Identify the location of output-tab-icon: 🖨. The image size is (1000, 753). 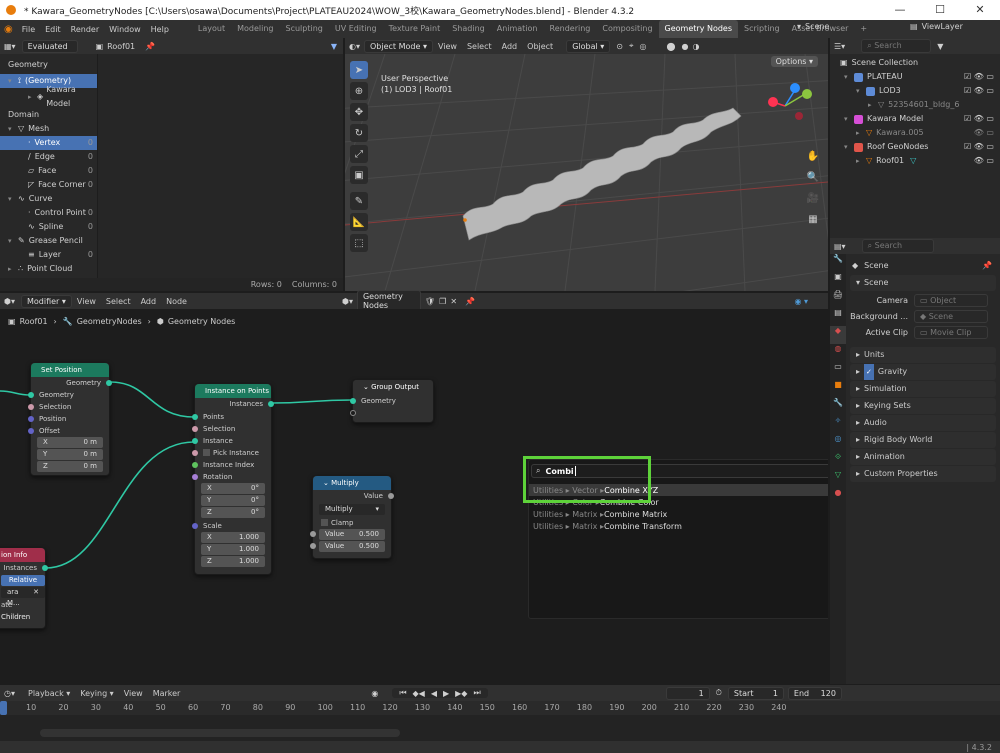
(838, 299).